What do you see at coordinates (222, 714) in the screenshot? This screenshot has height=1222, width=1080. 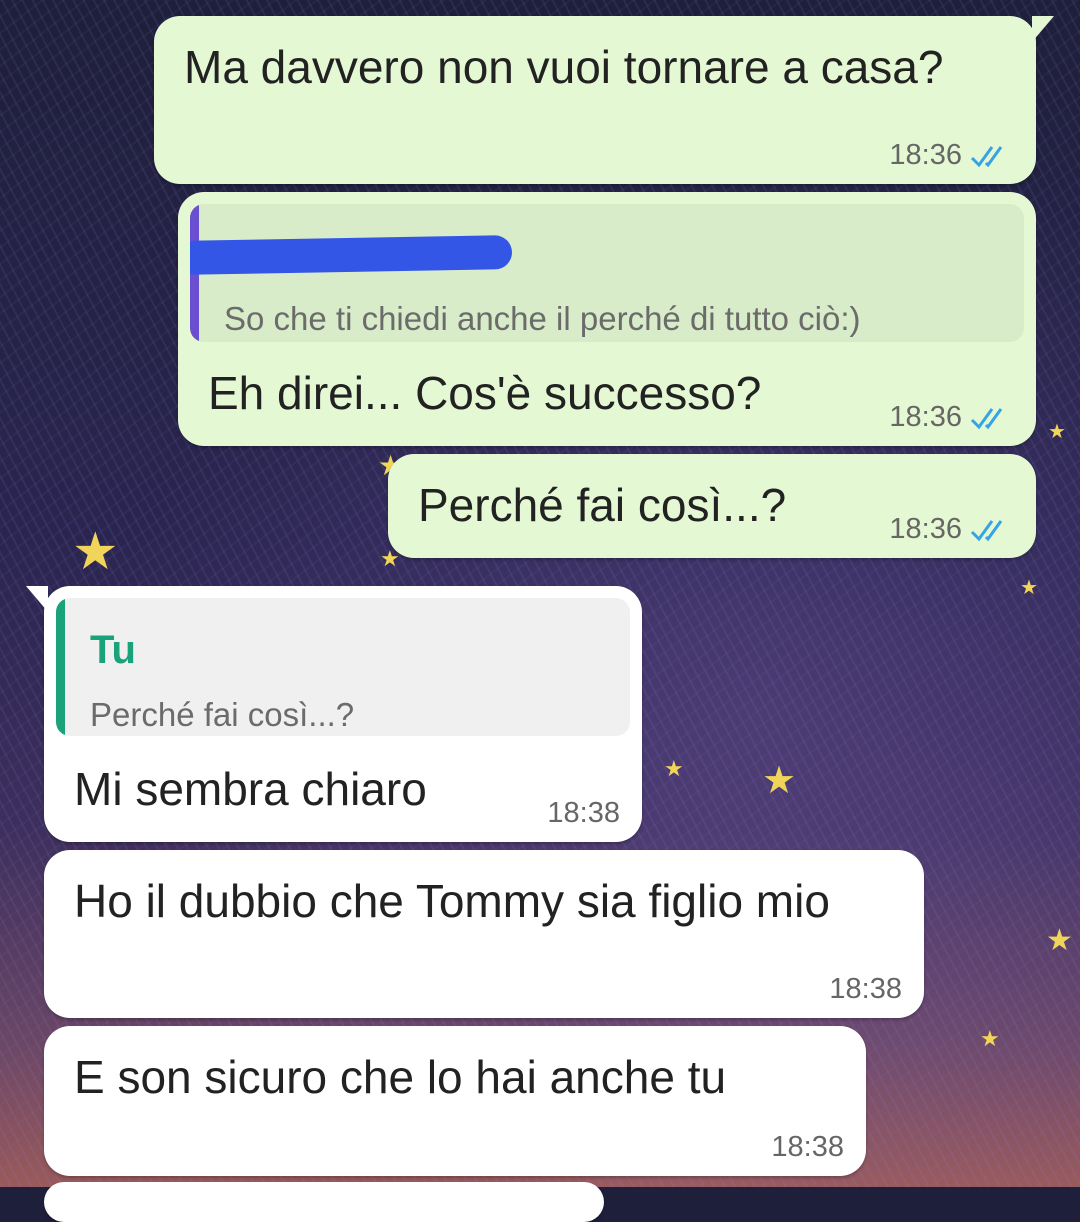 I see `quoted-text: Perché fai così...?` at bounding box center [222, 714].